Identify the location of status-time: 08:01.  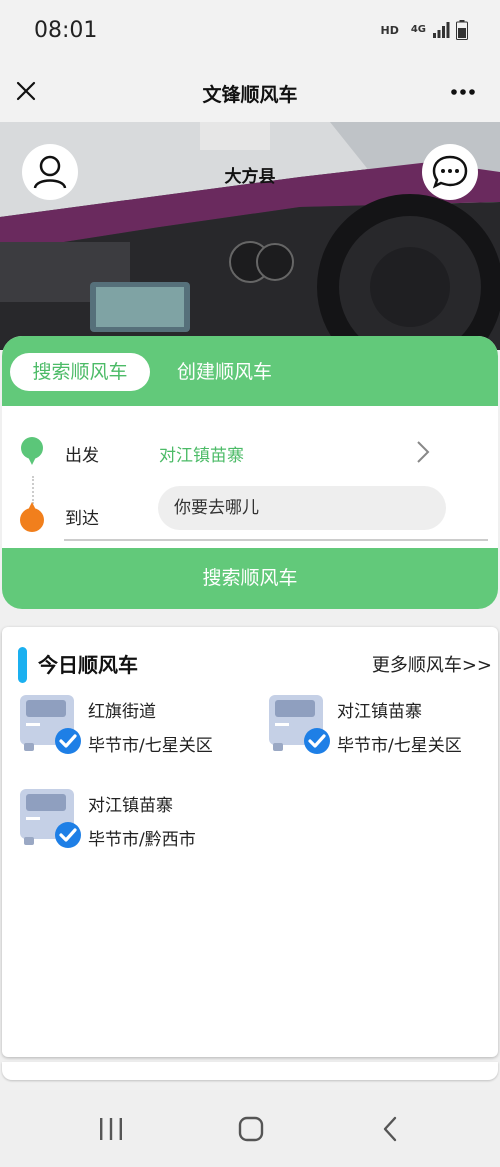
(66, 30).